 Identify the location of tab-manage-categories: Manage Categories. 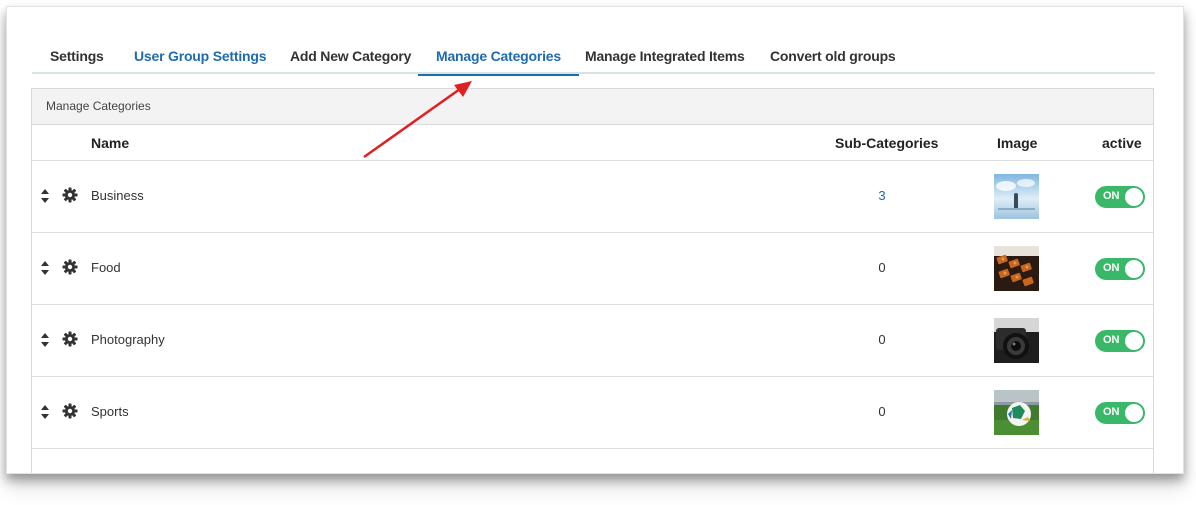
(498, 59).